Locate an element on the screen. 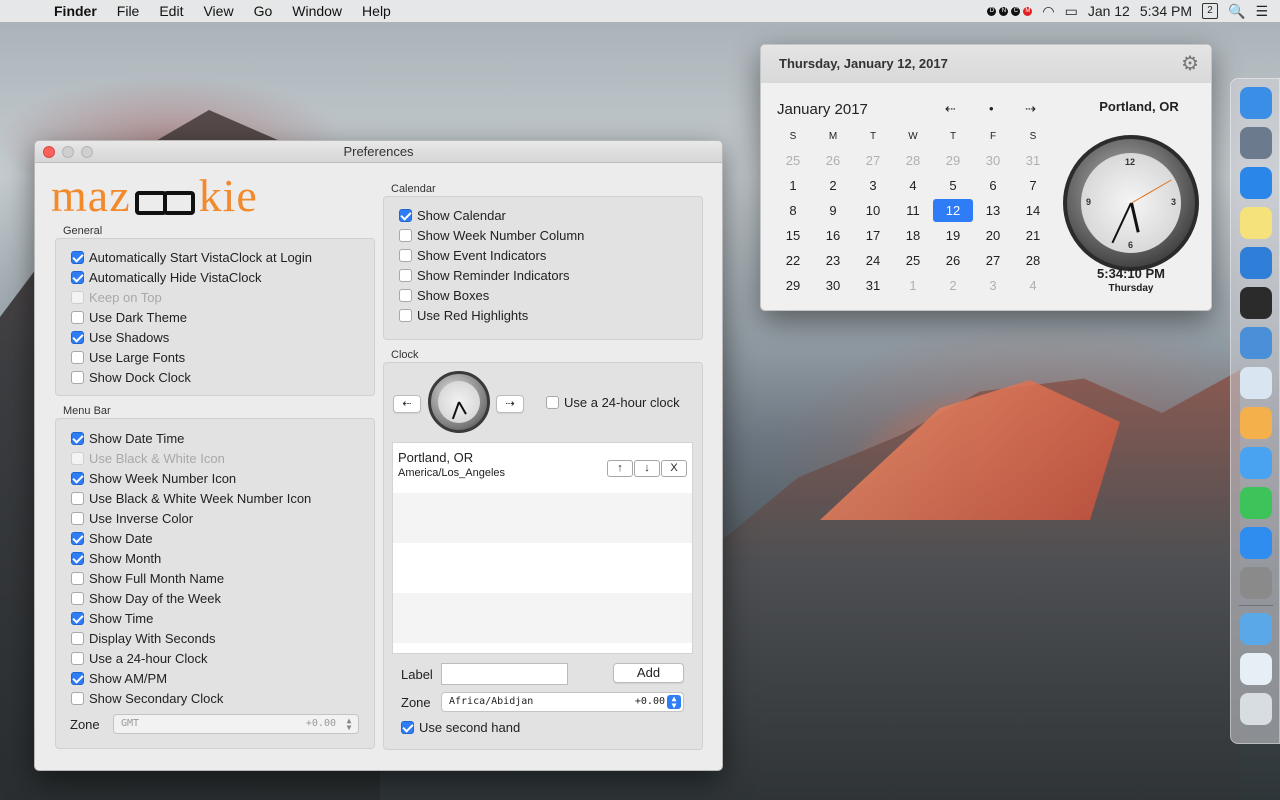 This screenshot has width=1280, height=800. calendar-checkbox-2: Show Event Indicators is located at coordinates (543, 255).